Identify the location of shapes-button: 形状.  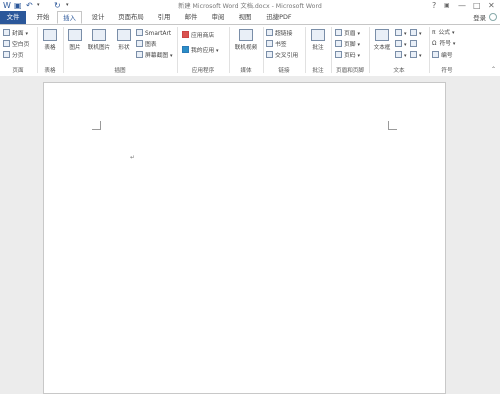
(124, 40).